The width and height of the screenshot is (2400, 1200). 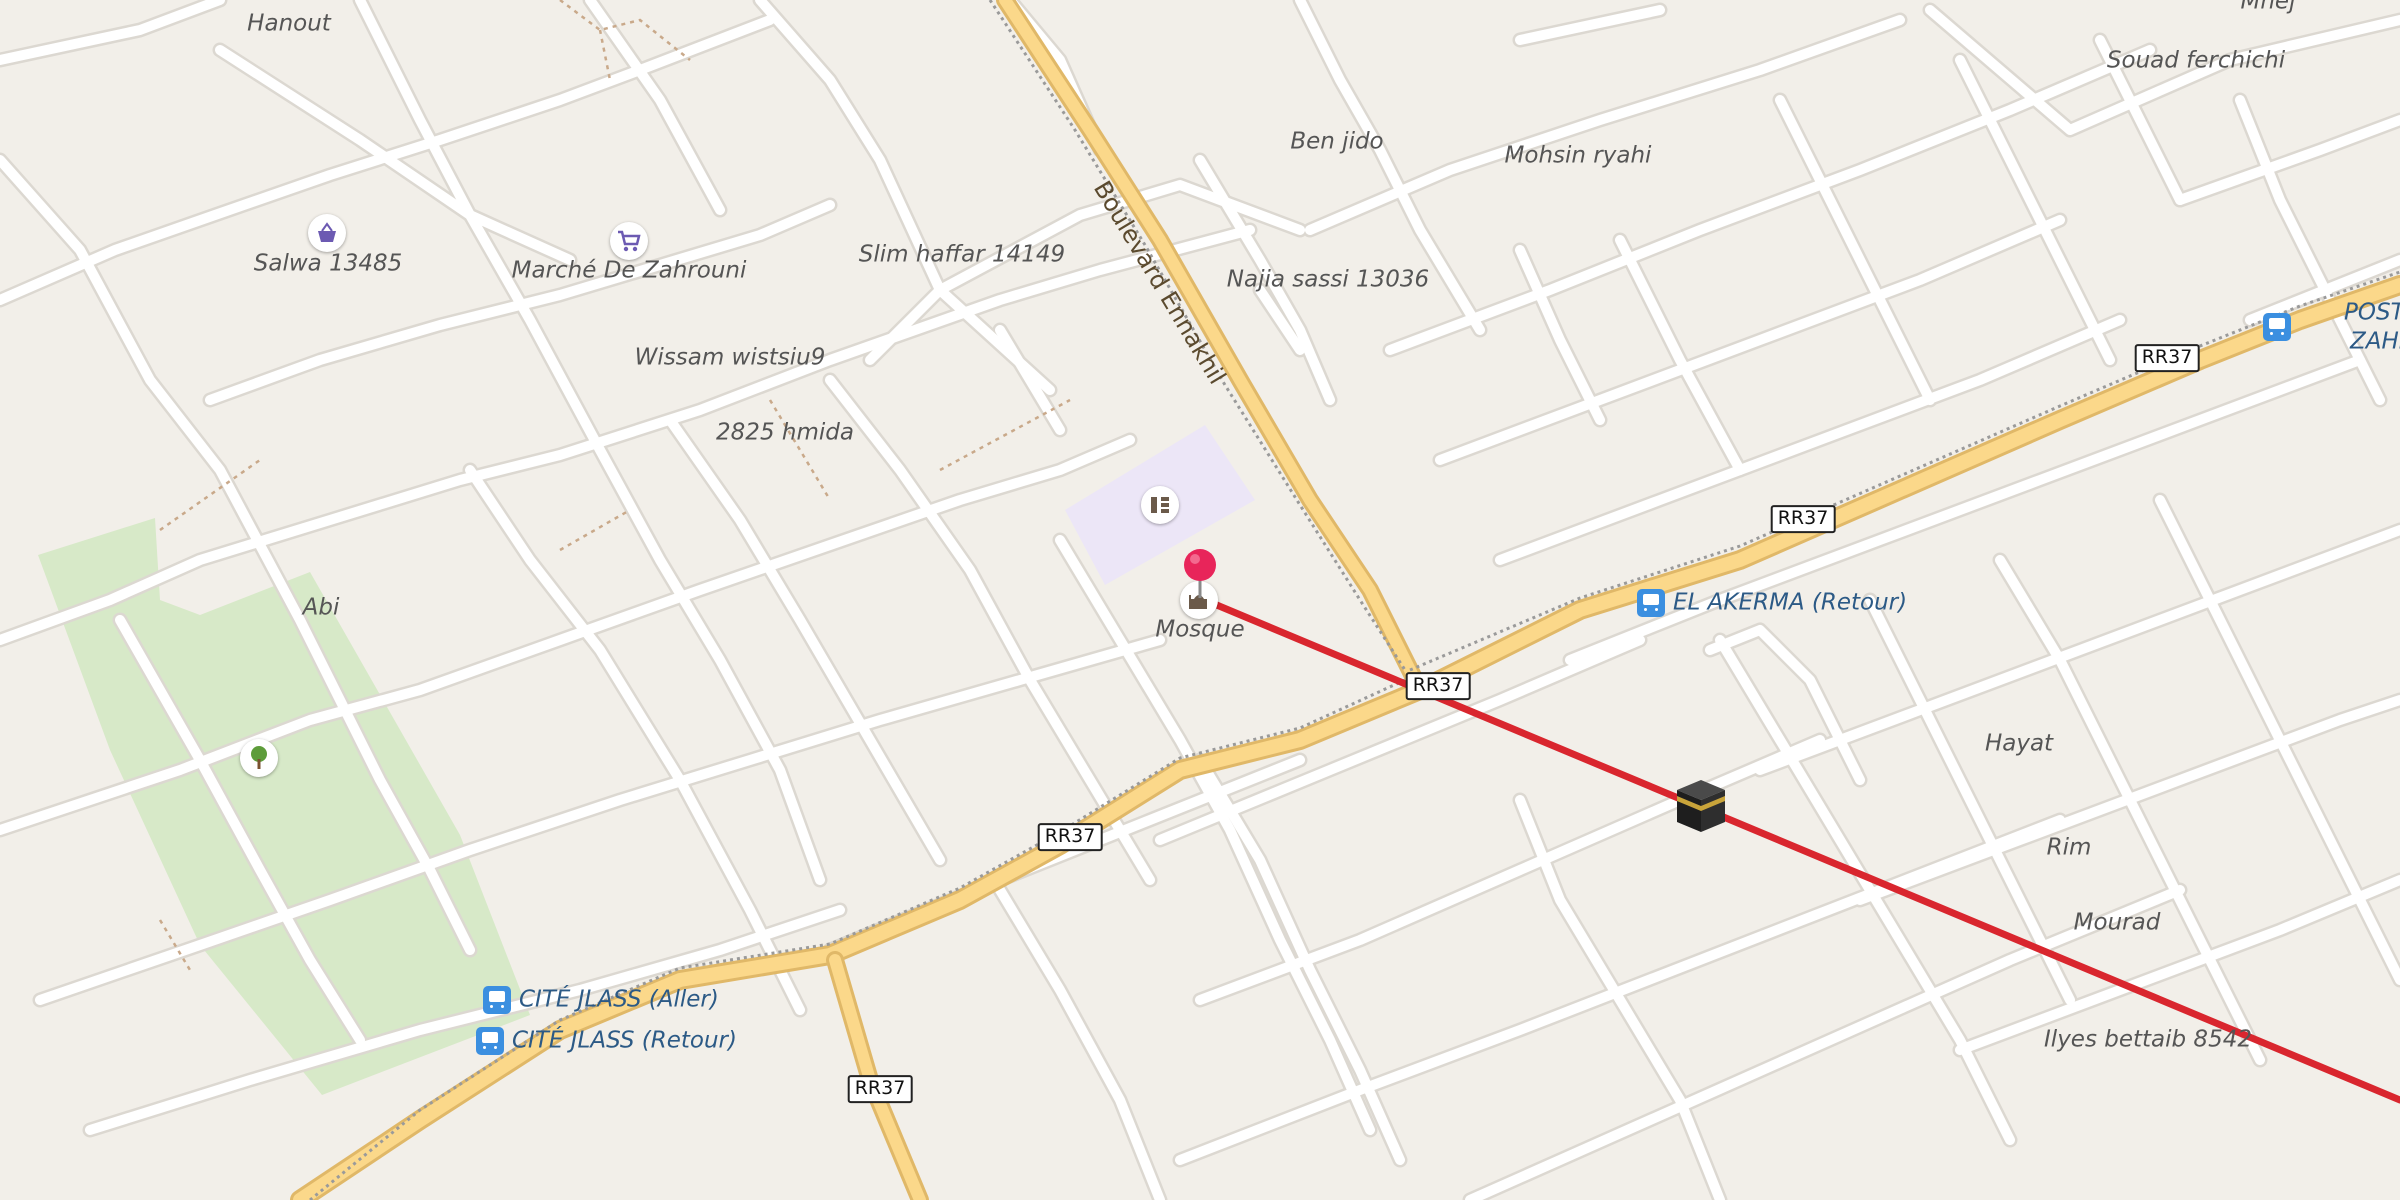 I want to click on place-label-slim: Slim haffar 14149, so click(x=962, y=254).